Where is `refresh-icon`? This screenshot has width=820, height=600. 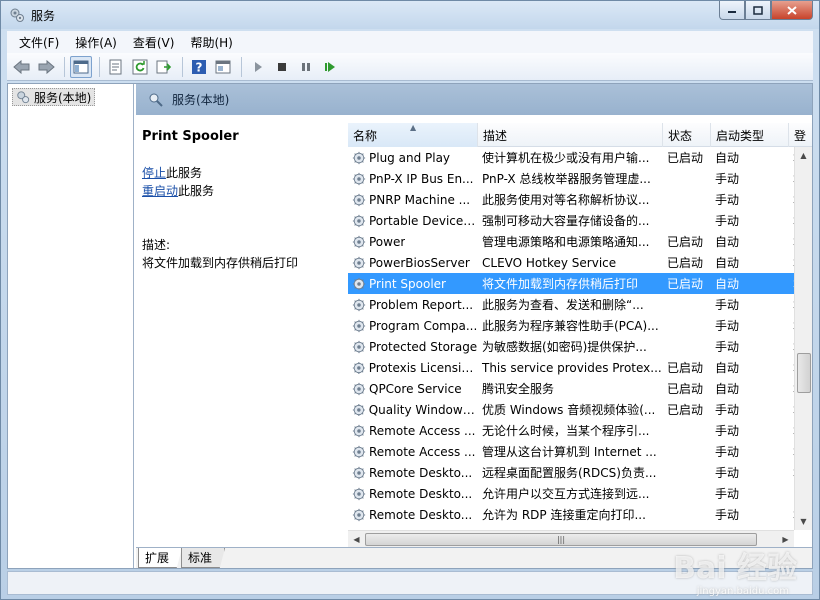 refresh-icon is located at coordinates (140, 66).